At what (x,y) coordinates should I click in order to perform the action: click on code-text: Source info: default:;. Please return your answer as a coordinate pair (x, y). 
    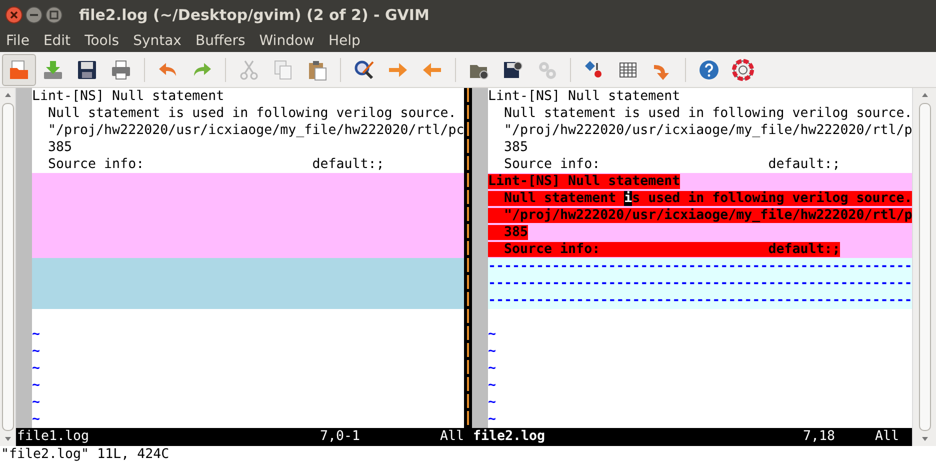
    Looking at the image, I should click on (664, 249).